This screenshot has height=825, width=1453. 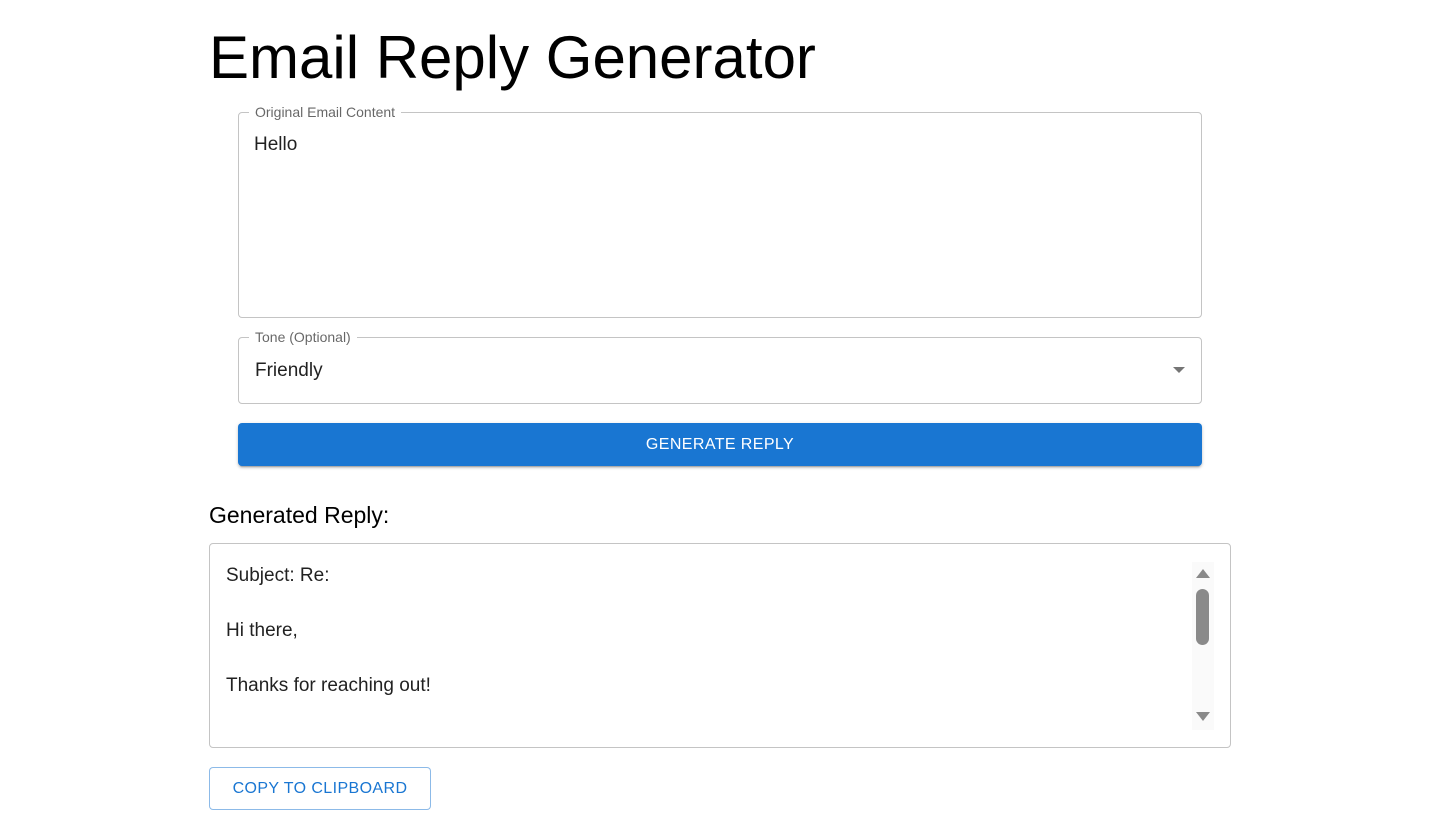 I want to click on page-title: Email Reply Generator, so click(x=512, y=57).